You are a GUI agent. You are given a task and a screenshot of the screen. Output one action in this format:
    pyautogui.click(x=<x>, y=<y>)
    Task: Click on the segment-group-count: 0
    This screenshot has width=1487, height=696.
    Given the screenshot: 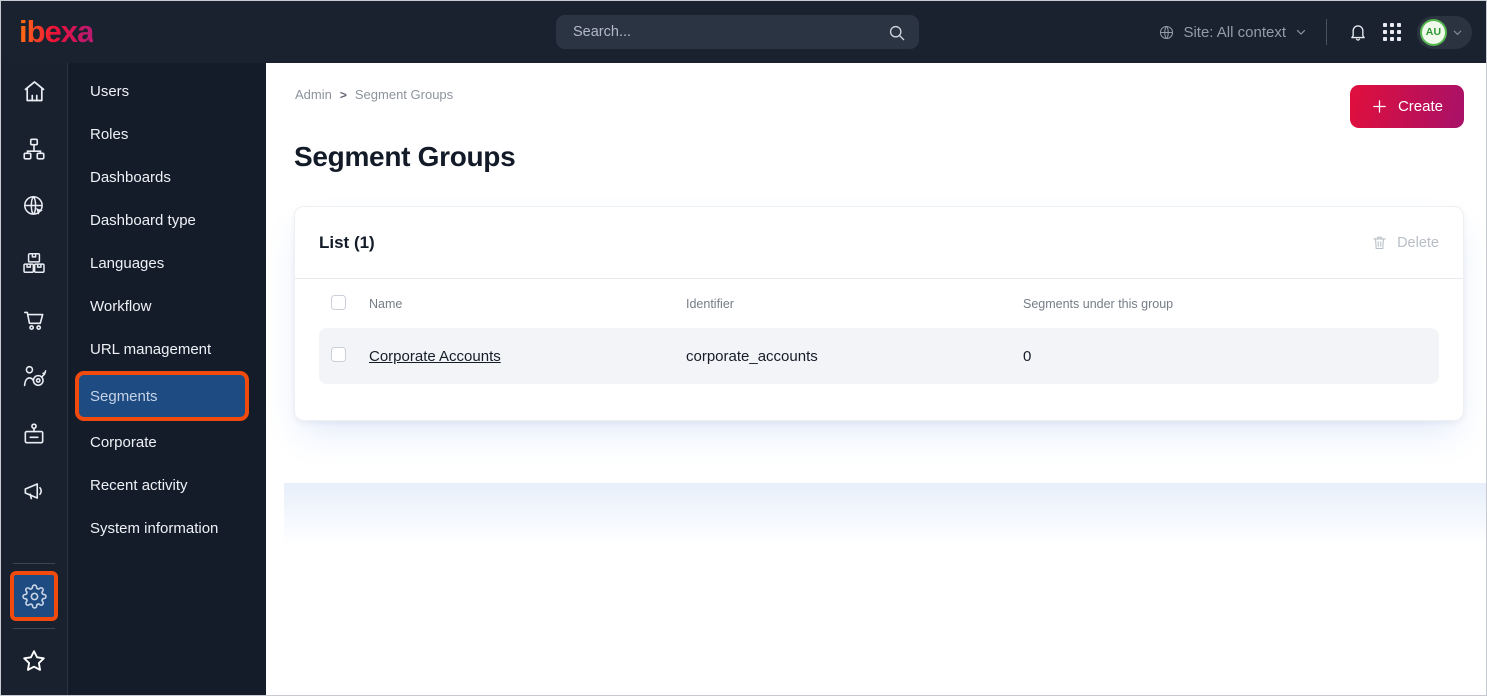 What is the action you would take?
    pyautogui.click(x=1027, y=356)
    